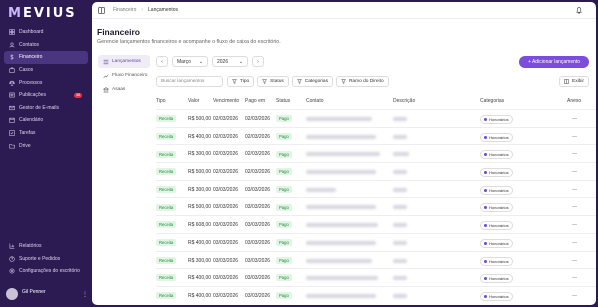 The image size is (598, 307). I want to click on column-header-pago-em: Pago em, so click(255, 101).